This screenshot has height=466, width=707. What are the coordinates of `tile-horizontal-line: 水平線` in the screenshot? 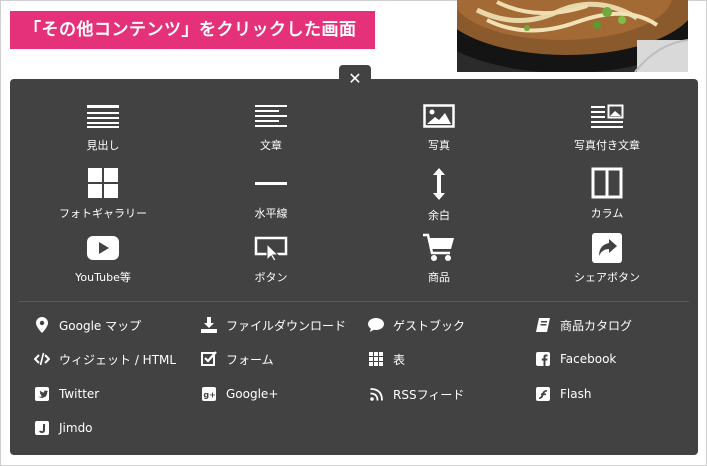 It's located at (271, 187).